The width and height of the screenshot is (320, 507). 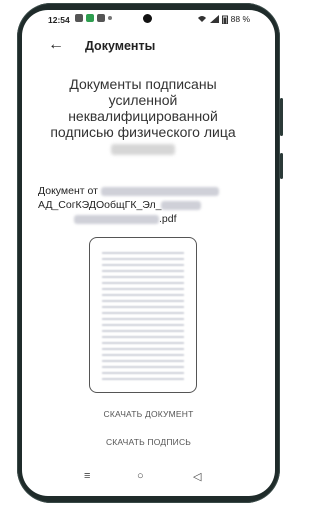 What do you see at coordinates (281, 117) in the screenshot?
I see `volume-button` at bounding box center [281, 117].